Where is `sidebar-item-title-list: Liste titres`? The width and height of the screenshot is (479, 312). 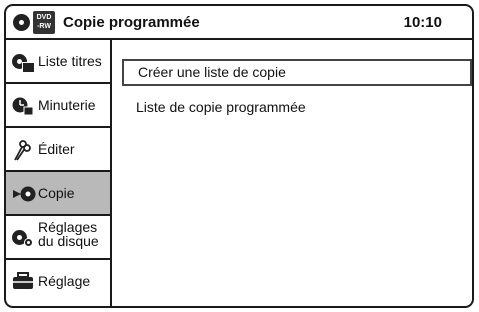 sidebar-item-title-list: Liste titres is located at coordinates (58, 62).